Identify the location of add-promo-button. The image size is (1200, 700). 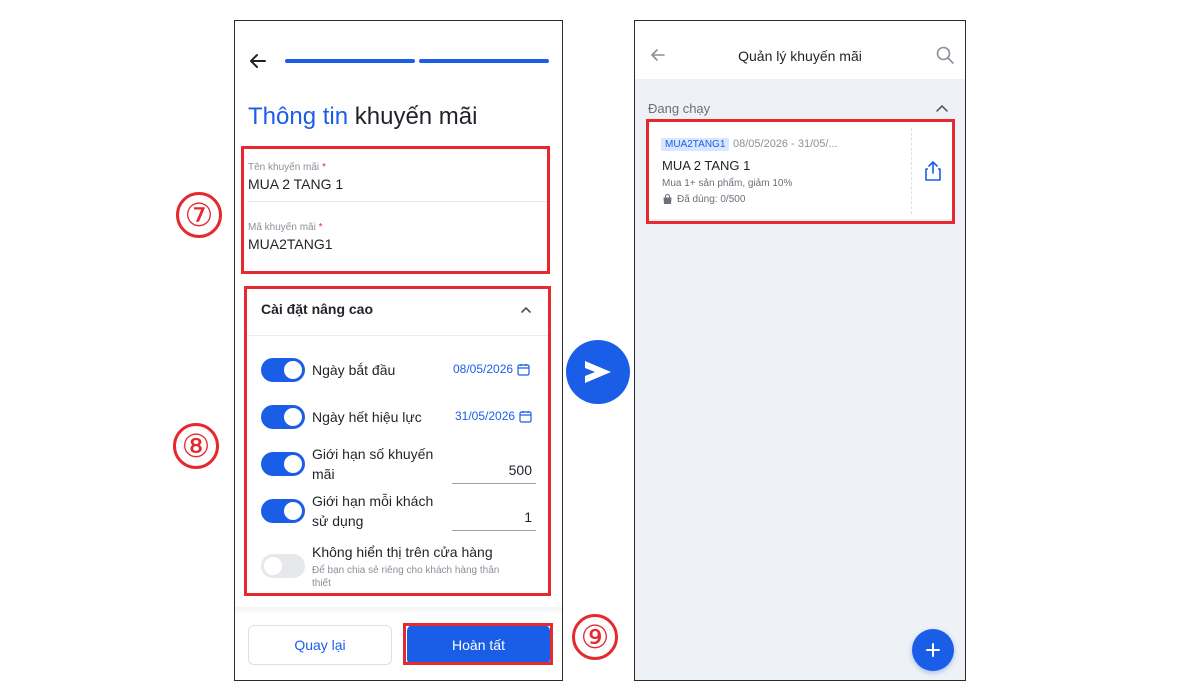
(933, 650).